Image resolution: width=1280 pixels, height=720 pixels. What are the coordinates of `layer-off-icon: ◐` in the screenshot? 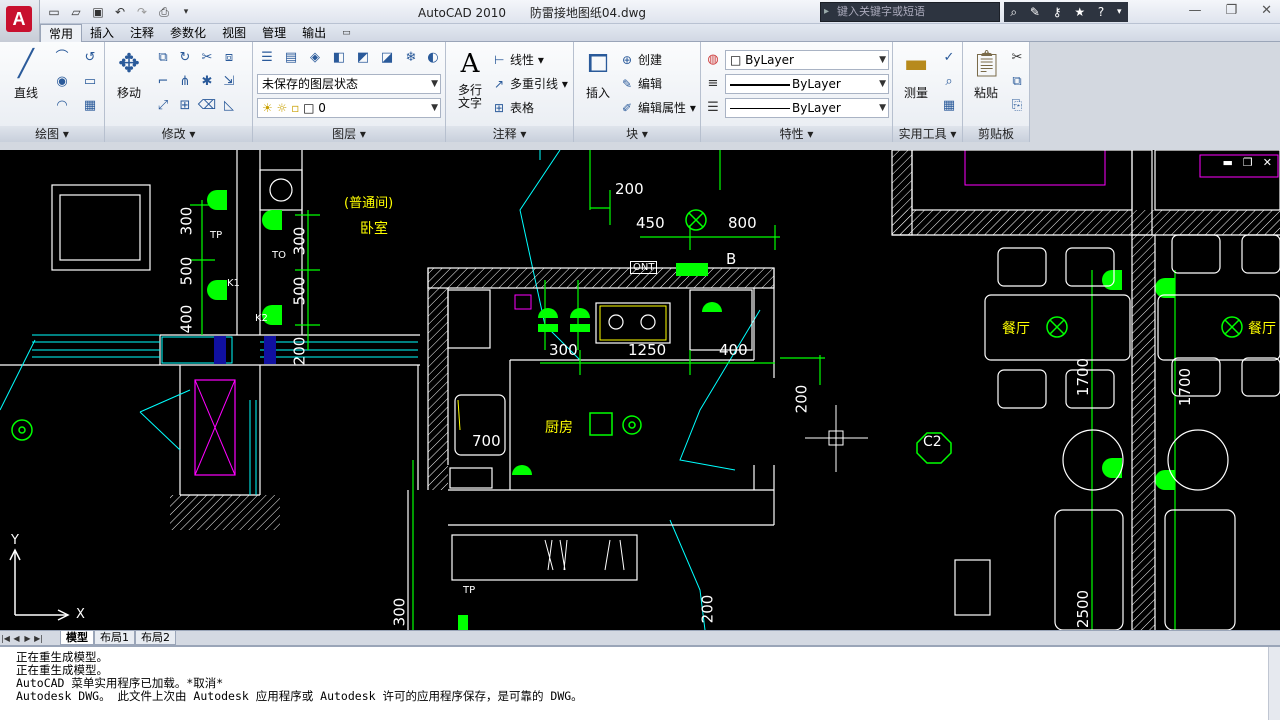 It's located at (433, 58).